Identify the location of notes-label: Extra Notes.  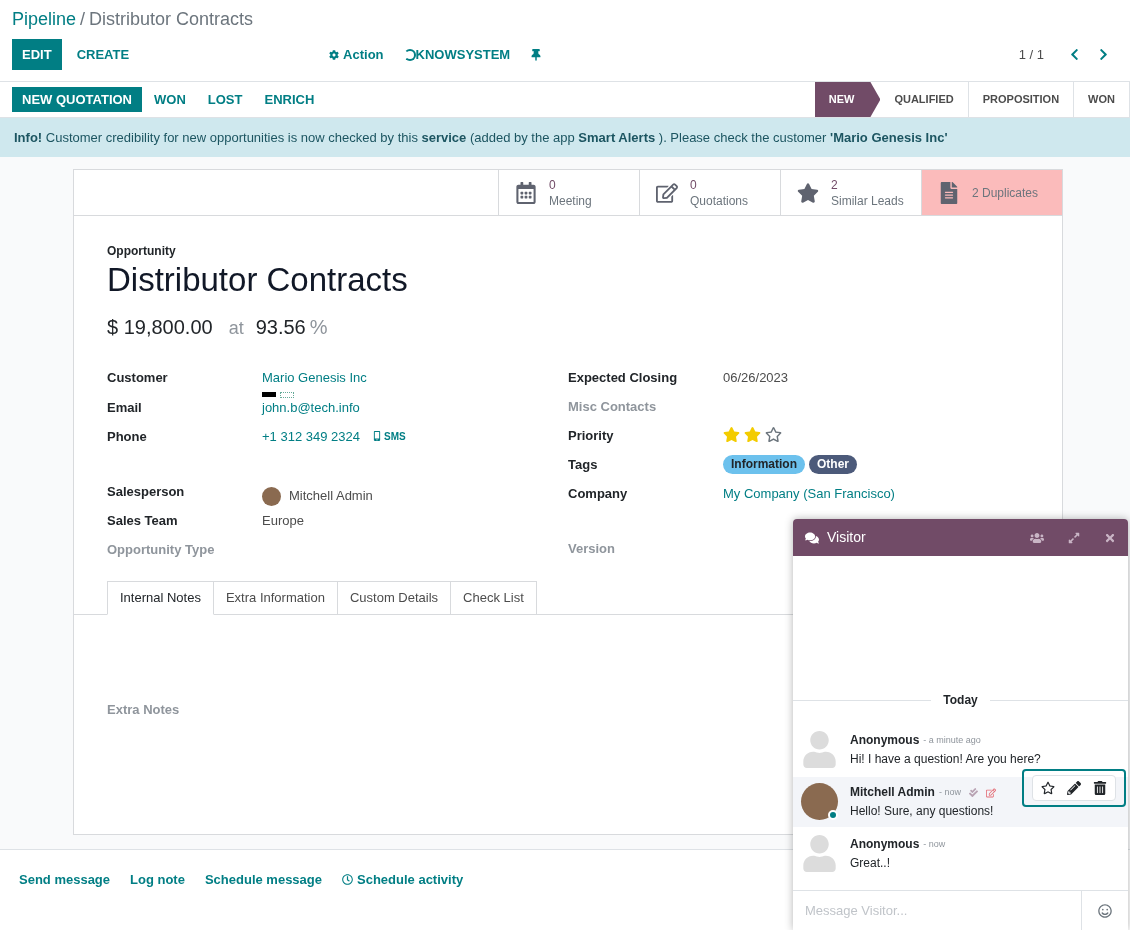
(143, 709).